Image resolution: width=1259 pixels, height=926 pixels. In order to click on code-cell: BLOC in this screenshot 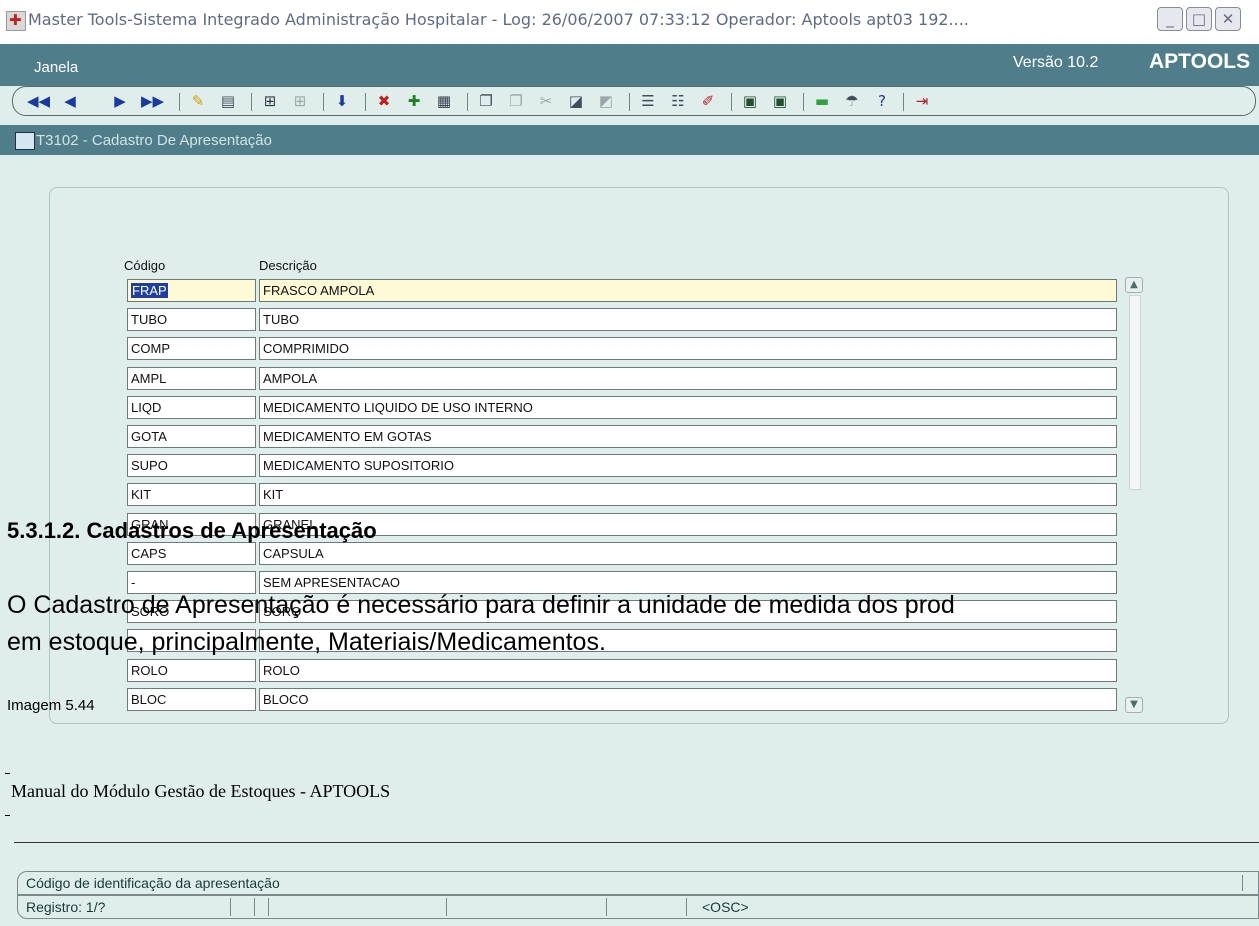, I will do `click(191, 699)`.